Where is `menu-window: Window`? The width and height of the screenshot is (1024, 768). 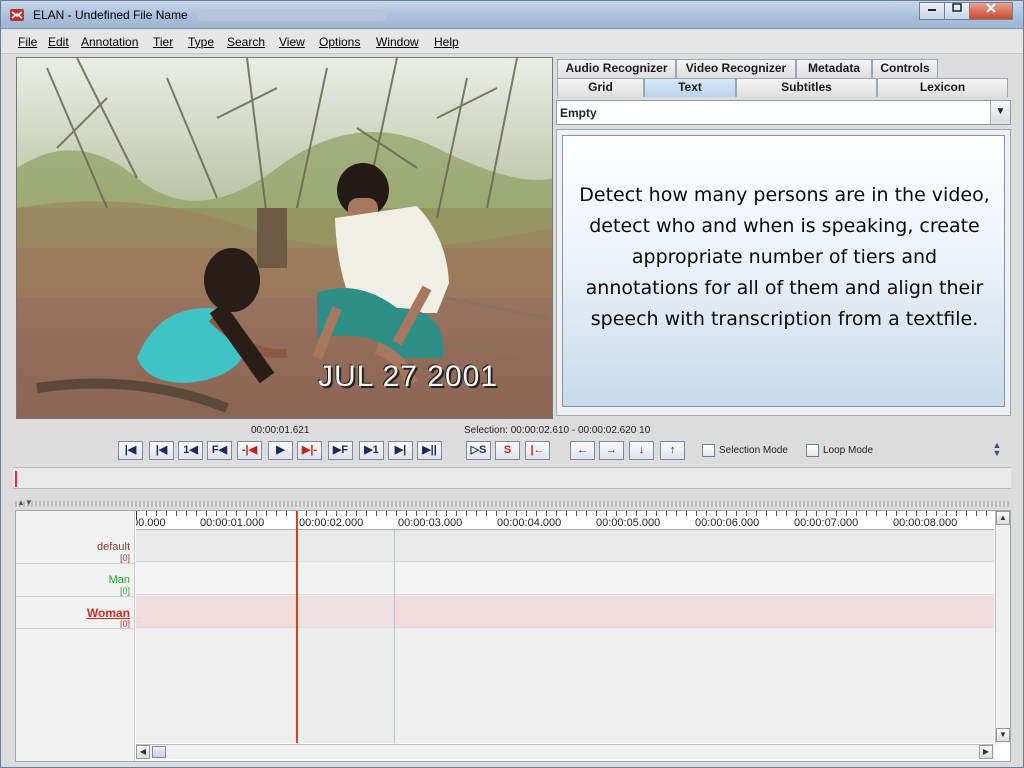 menu-window: Window is located at coordinates (397, 42).